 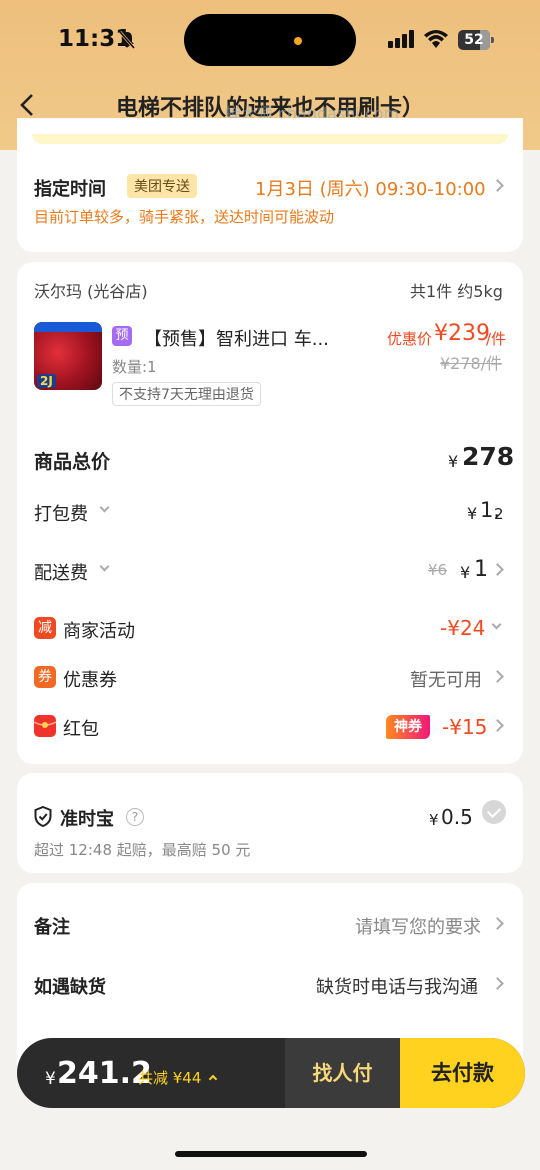 What do you see at coordinates (436, 39) in the screenshot?
I see `wifi-icon` at bounding box center [436, 39].